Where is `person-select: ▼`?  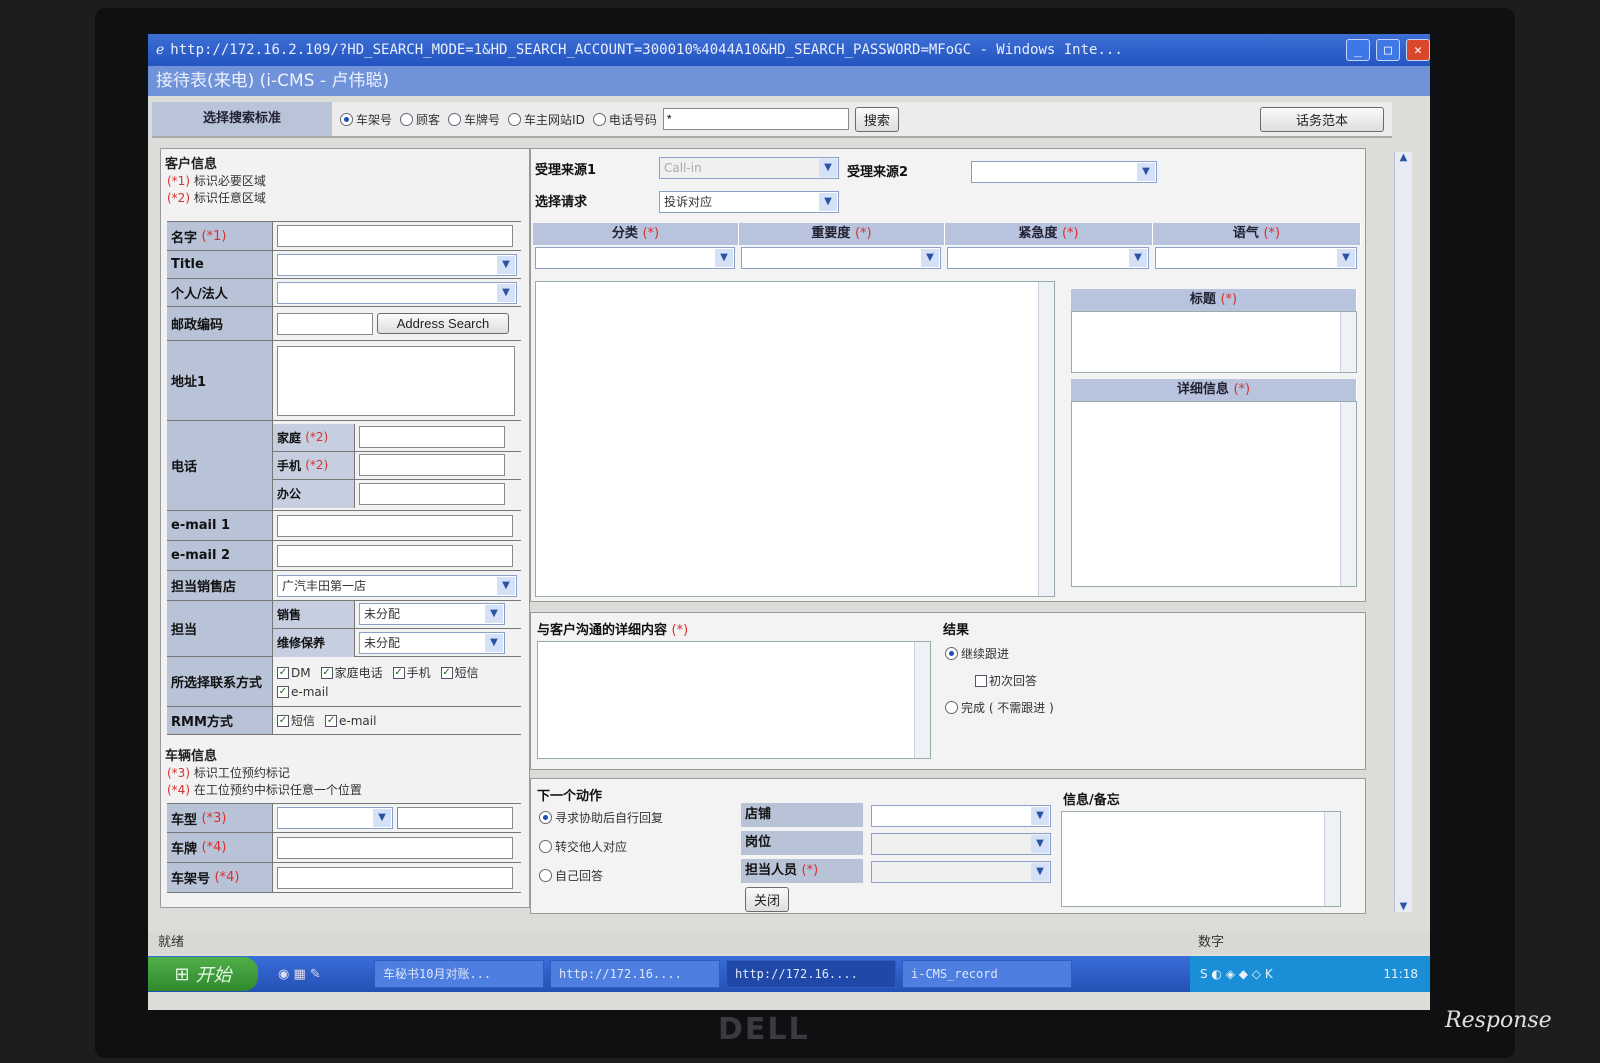 person-select: ▼ is located at coordinates (961, 872).